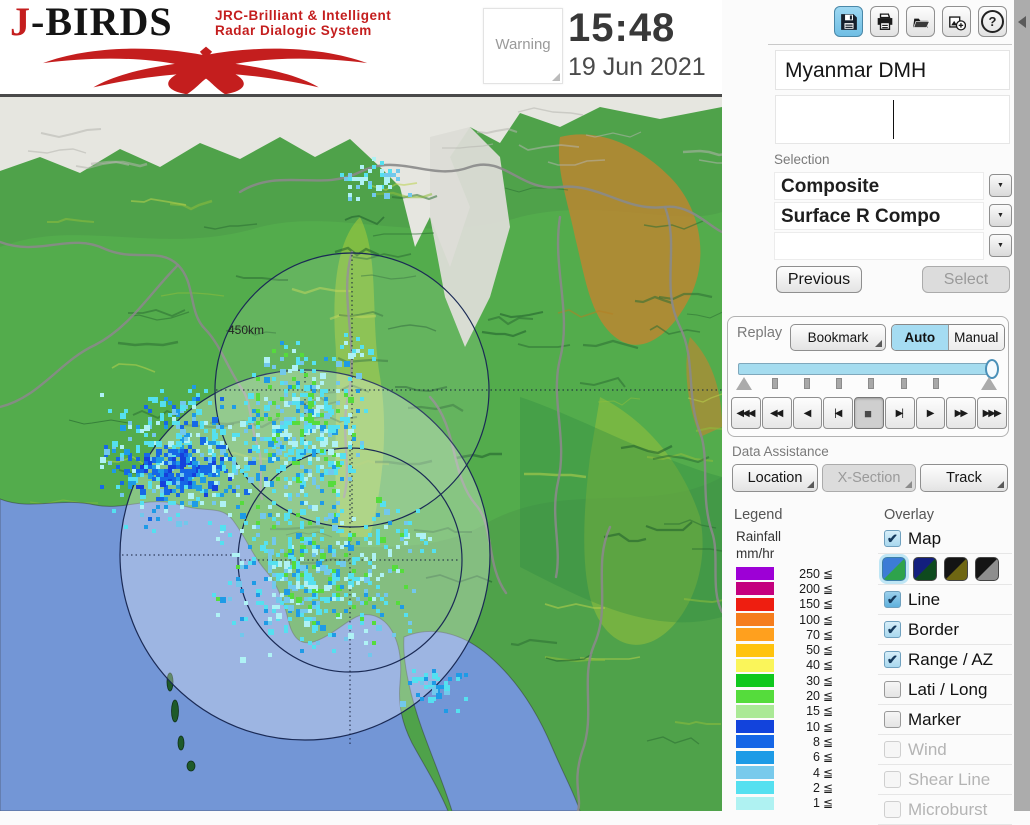 The image size is (1030, 825). I want to click on transport-button: ■, so click(869, 413).